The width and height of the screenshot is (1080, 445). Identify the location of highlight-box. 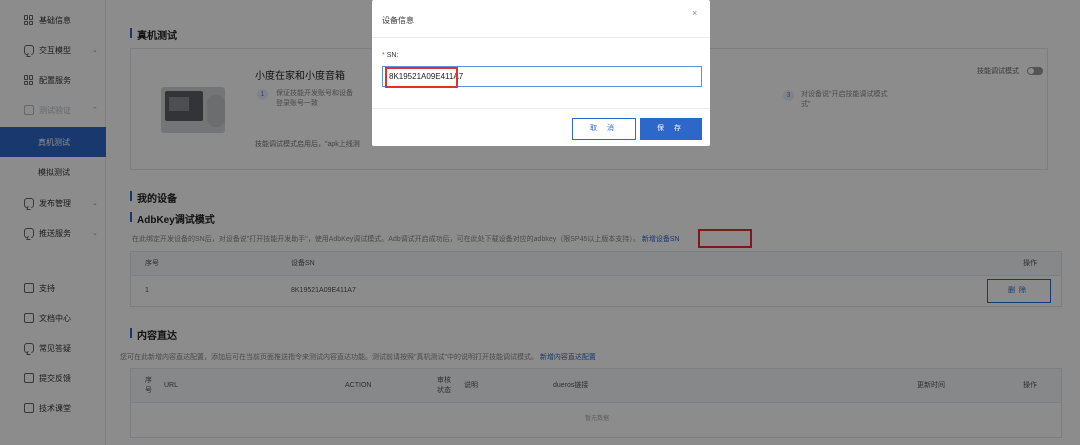
(421, 77).